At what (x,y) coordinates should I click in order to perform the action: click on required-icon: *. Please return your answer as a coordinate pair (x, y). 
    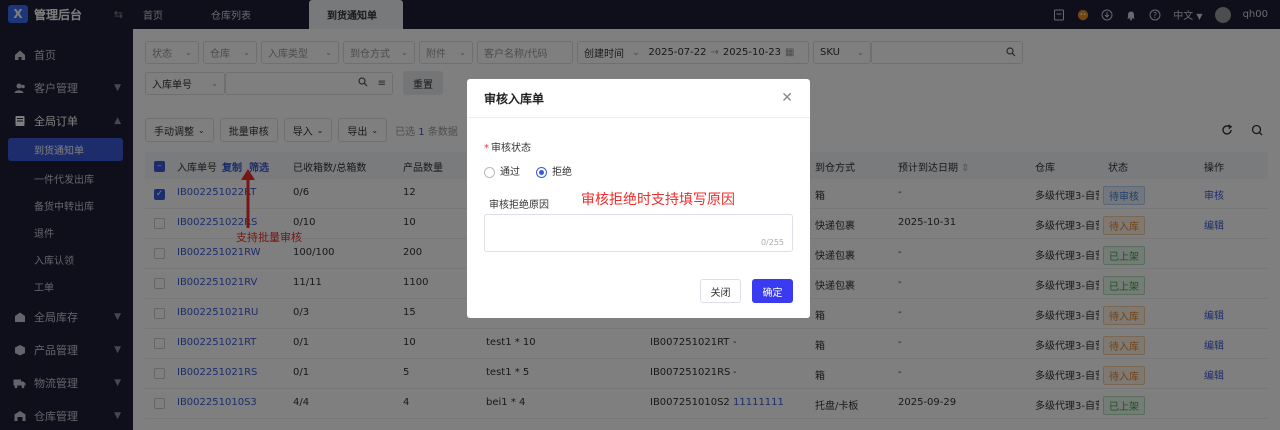
    Looking at the image, I should click on (486, 148).